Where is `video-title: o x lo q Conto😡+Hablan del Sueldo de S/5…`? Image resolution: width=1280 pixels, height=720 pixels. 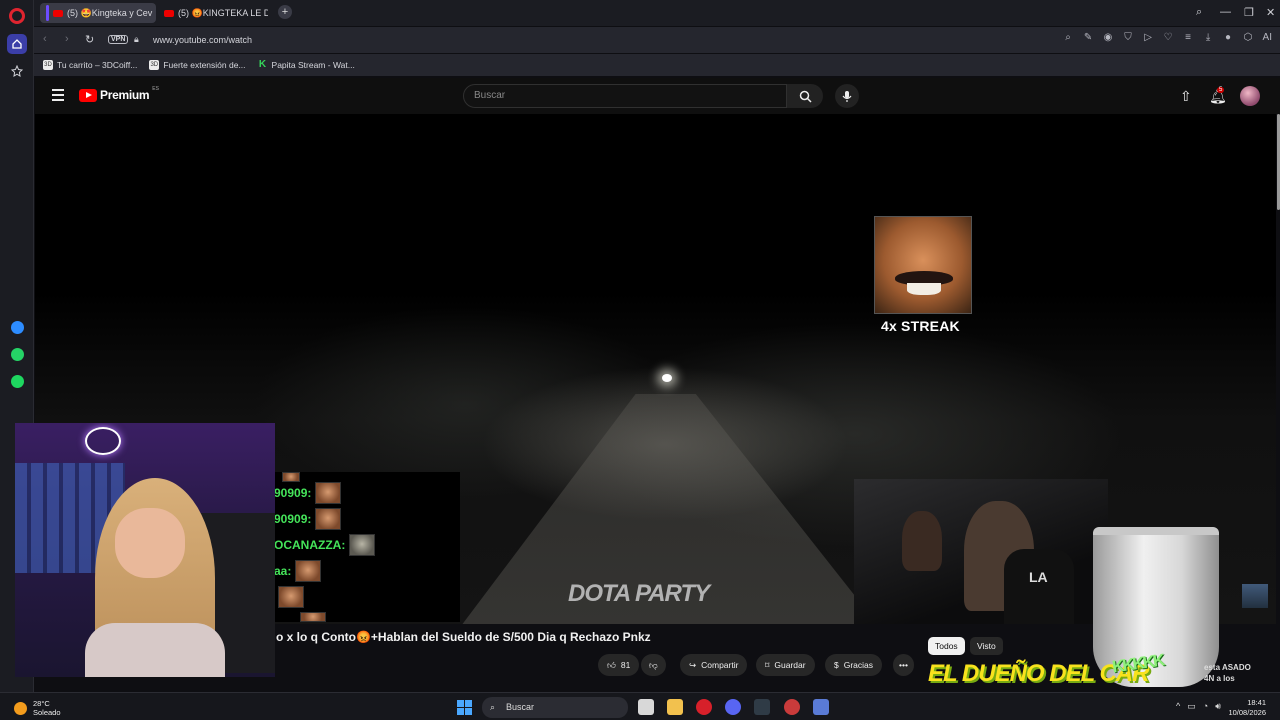
video-title: o x lo q Conto😡+Hablan del Sueldo de S/5… is located at coordinates (463, 637).